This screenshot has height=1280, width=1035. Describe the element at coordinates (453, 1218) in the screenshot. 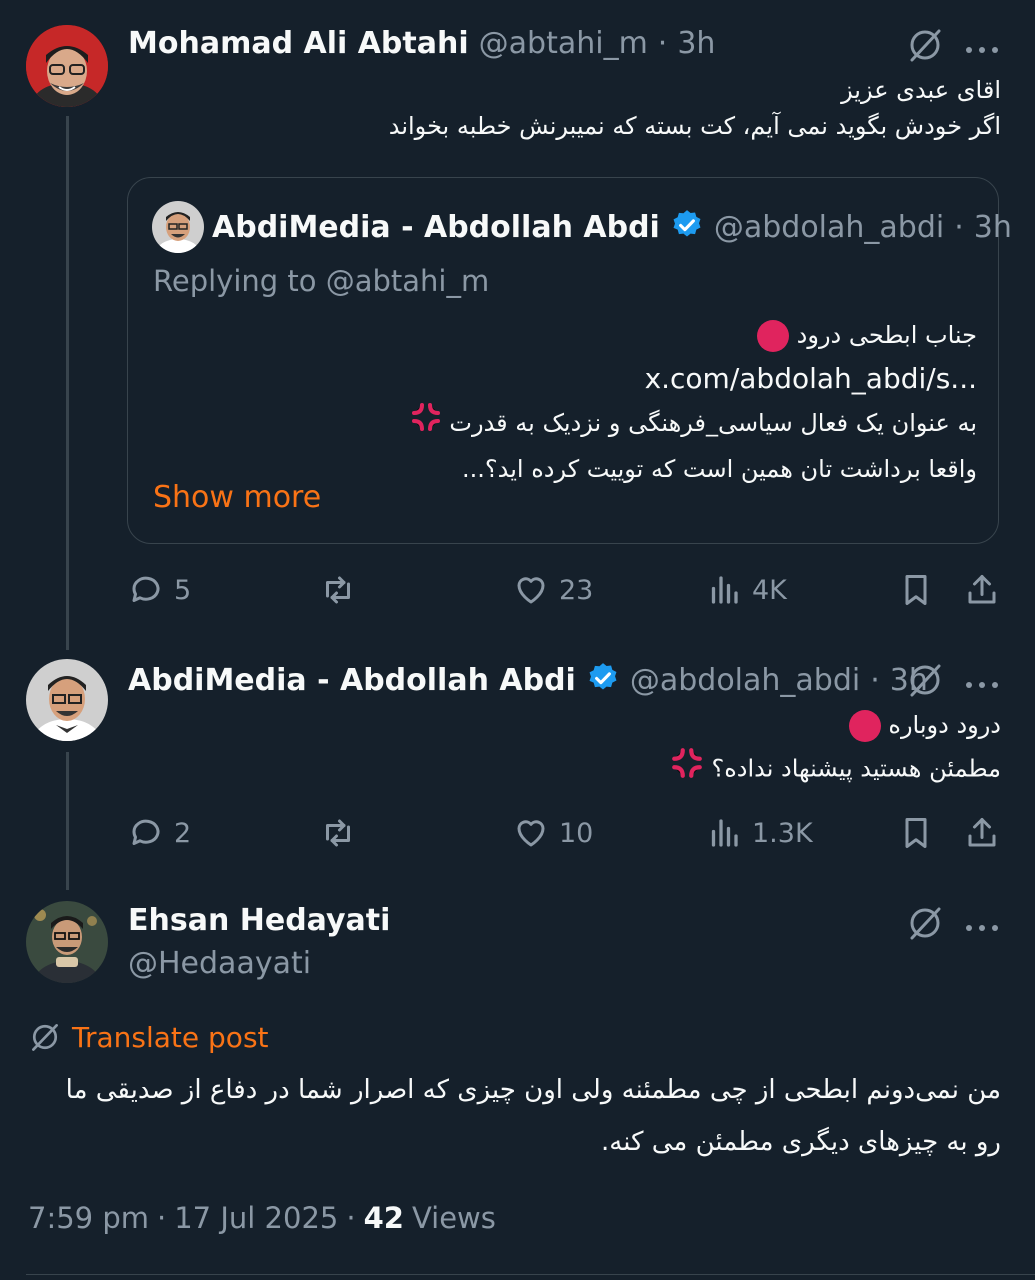

I see `views-label: Views` at that location.